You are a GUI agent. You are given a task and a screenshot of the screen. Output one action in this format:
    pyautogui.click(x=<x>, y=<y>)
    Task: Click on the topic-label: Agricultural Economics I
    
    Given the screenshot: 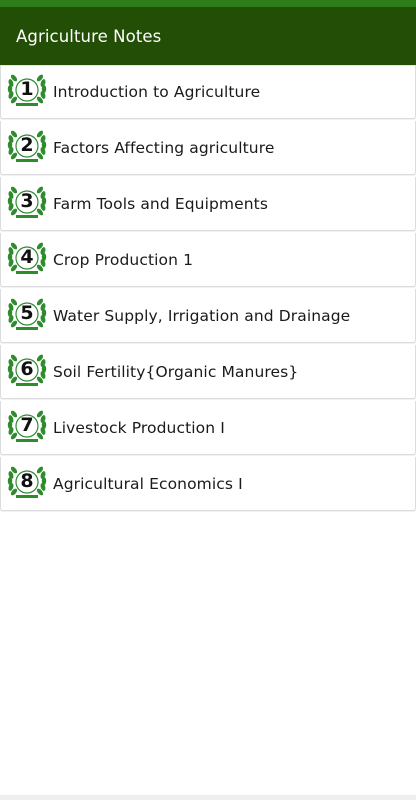 What is the action you would take?
    pyautogui.click(x=148, y=483)
    